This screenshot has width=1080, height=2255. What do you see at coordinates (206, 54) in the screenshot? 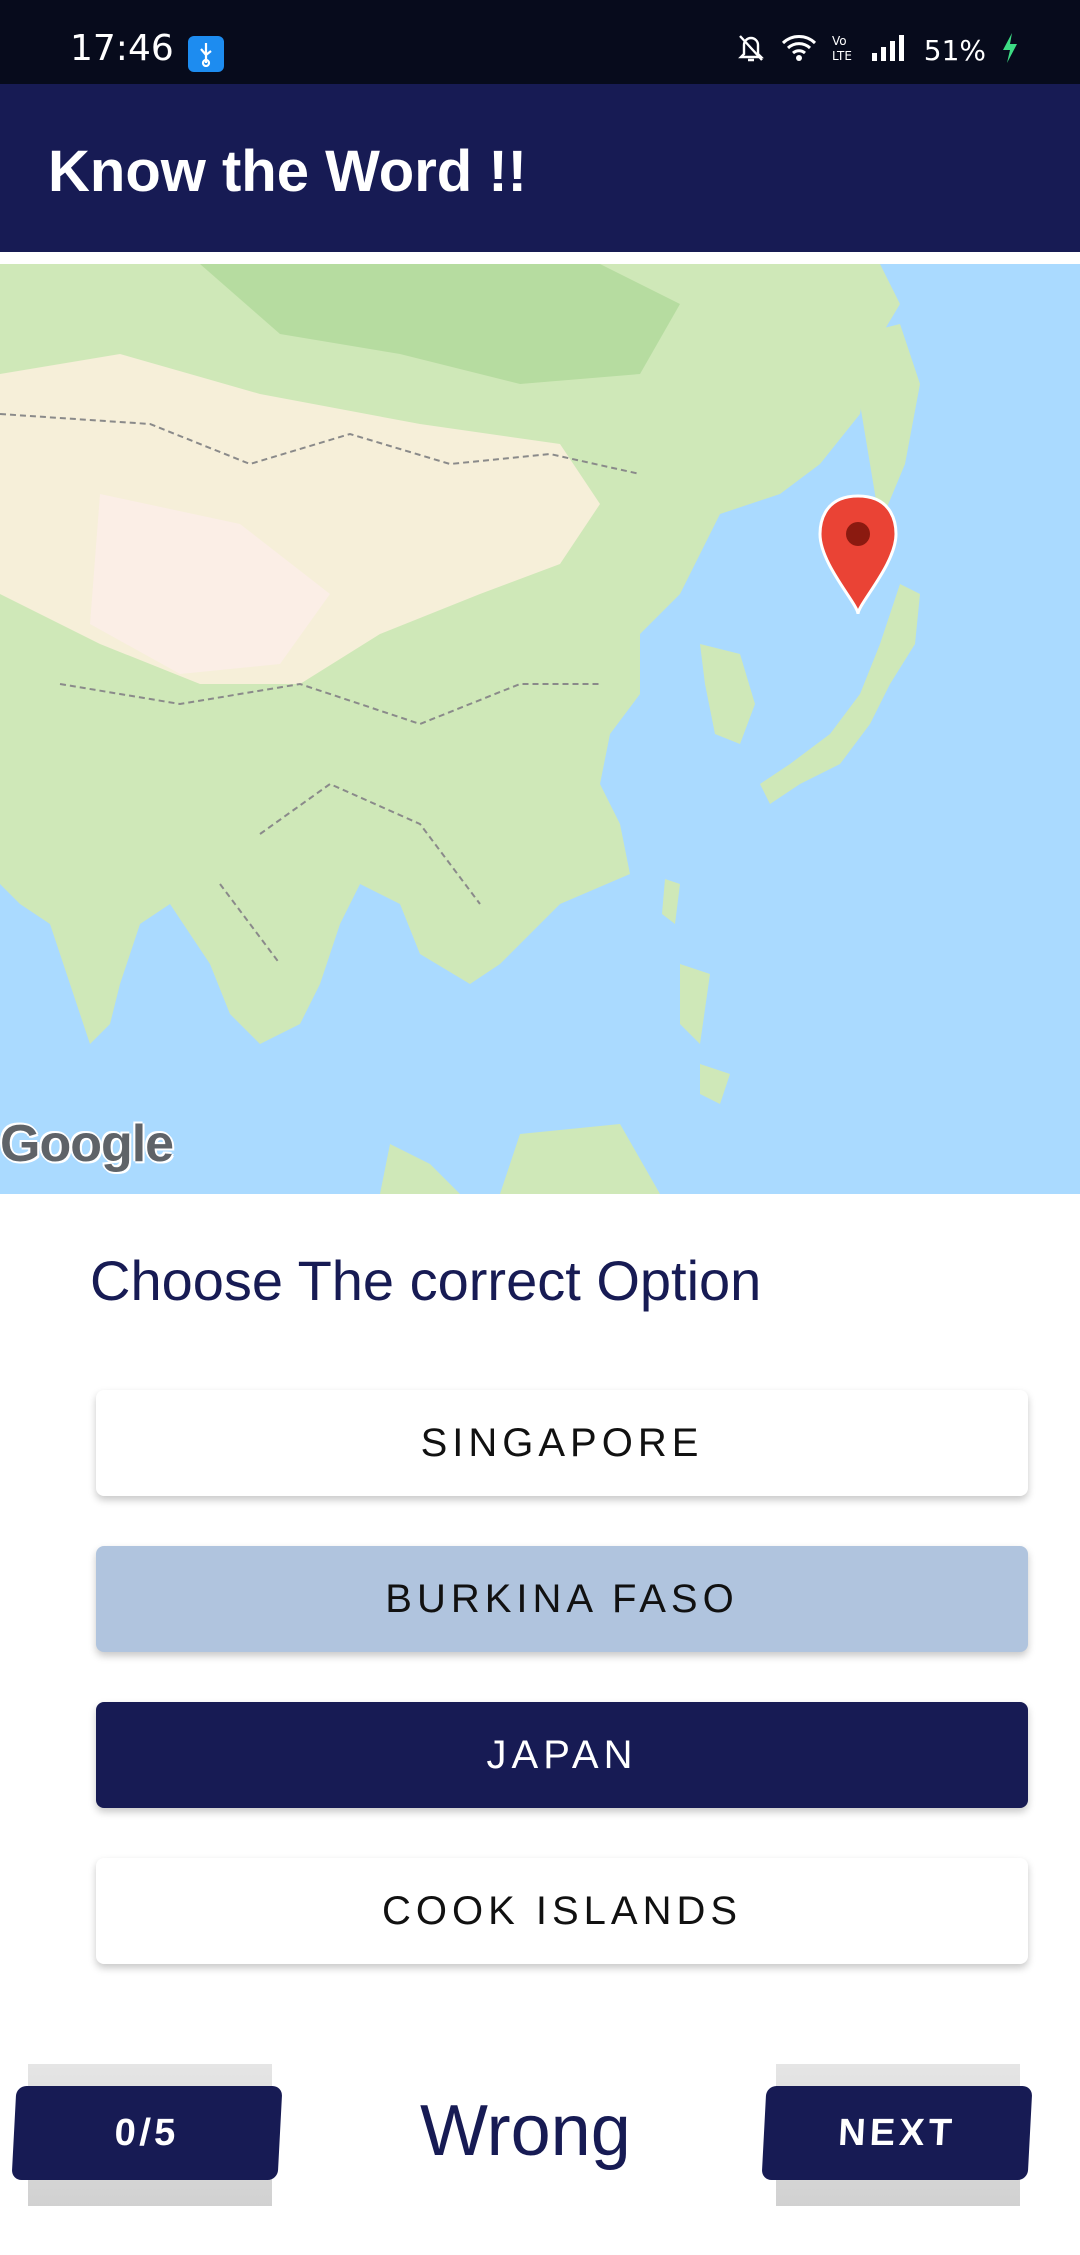
I see `usb-icon` at bounding box center [206, 54].